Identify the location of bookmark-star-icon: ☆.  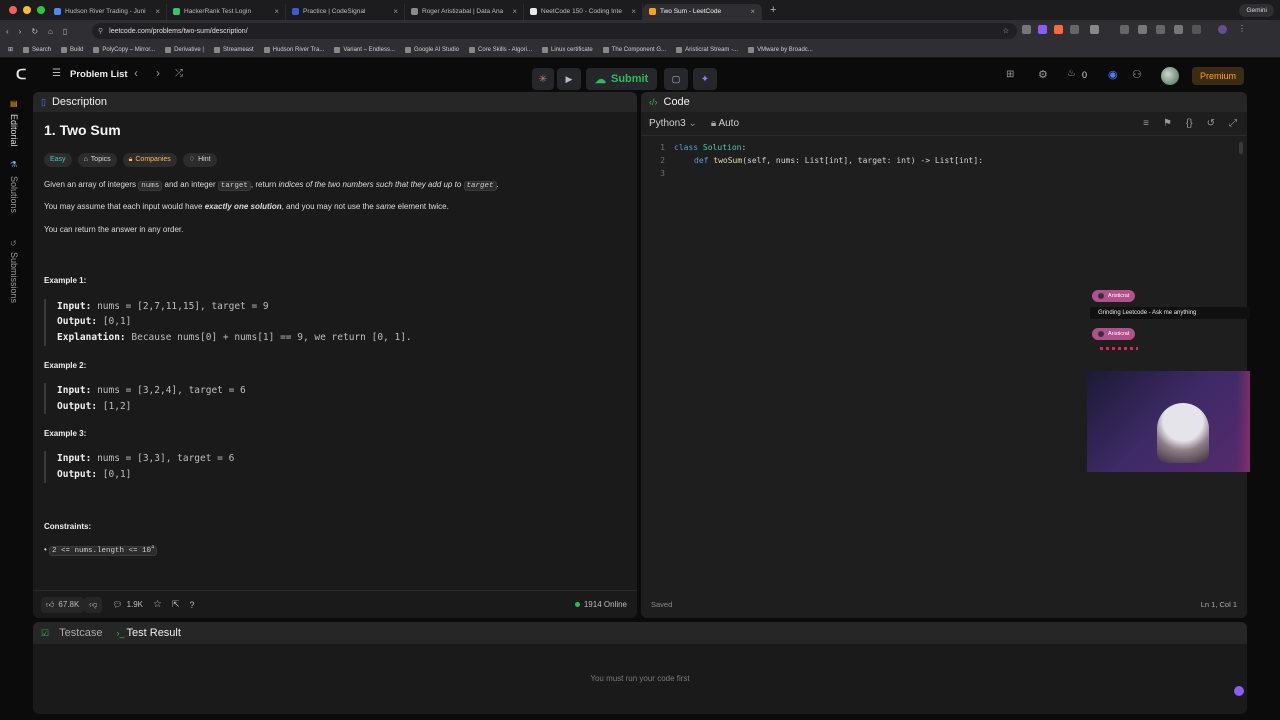
(1006, 31).